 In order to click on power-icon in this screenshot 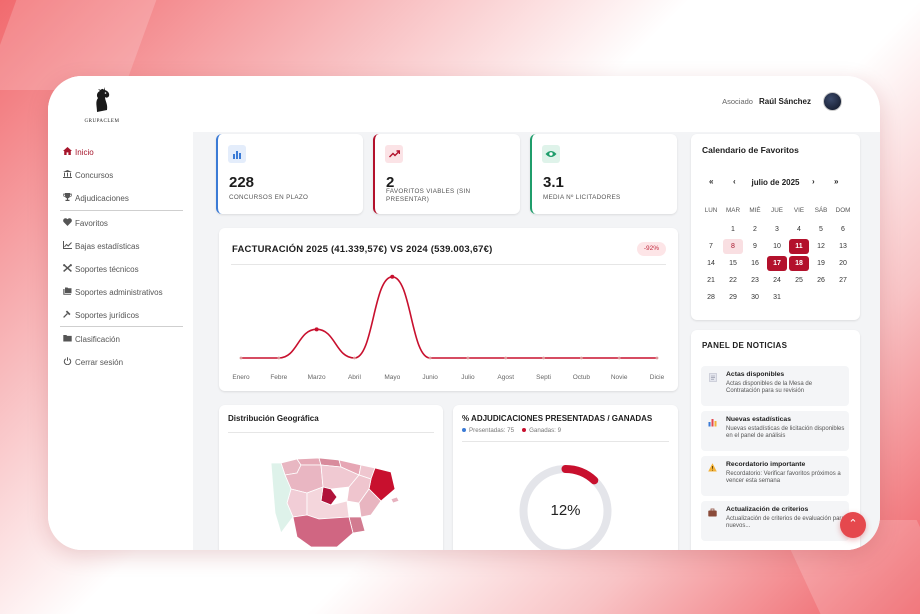, I will do `click(67, 362)`.